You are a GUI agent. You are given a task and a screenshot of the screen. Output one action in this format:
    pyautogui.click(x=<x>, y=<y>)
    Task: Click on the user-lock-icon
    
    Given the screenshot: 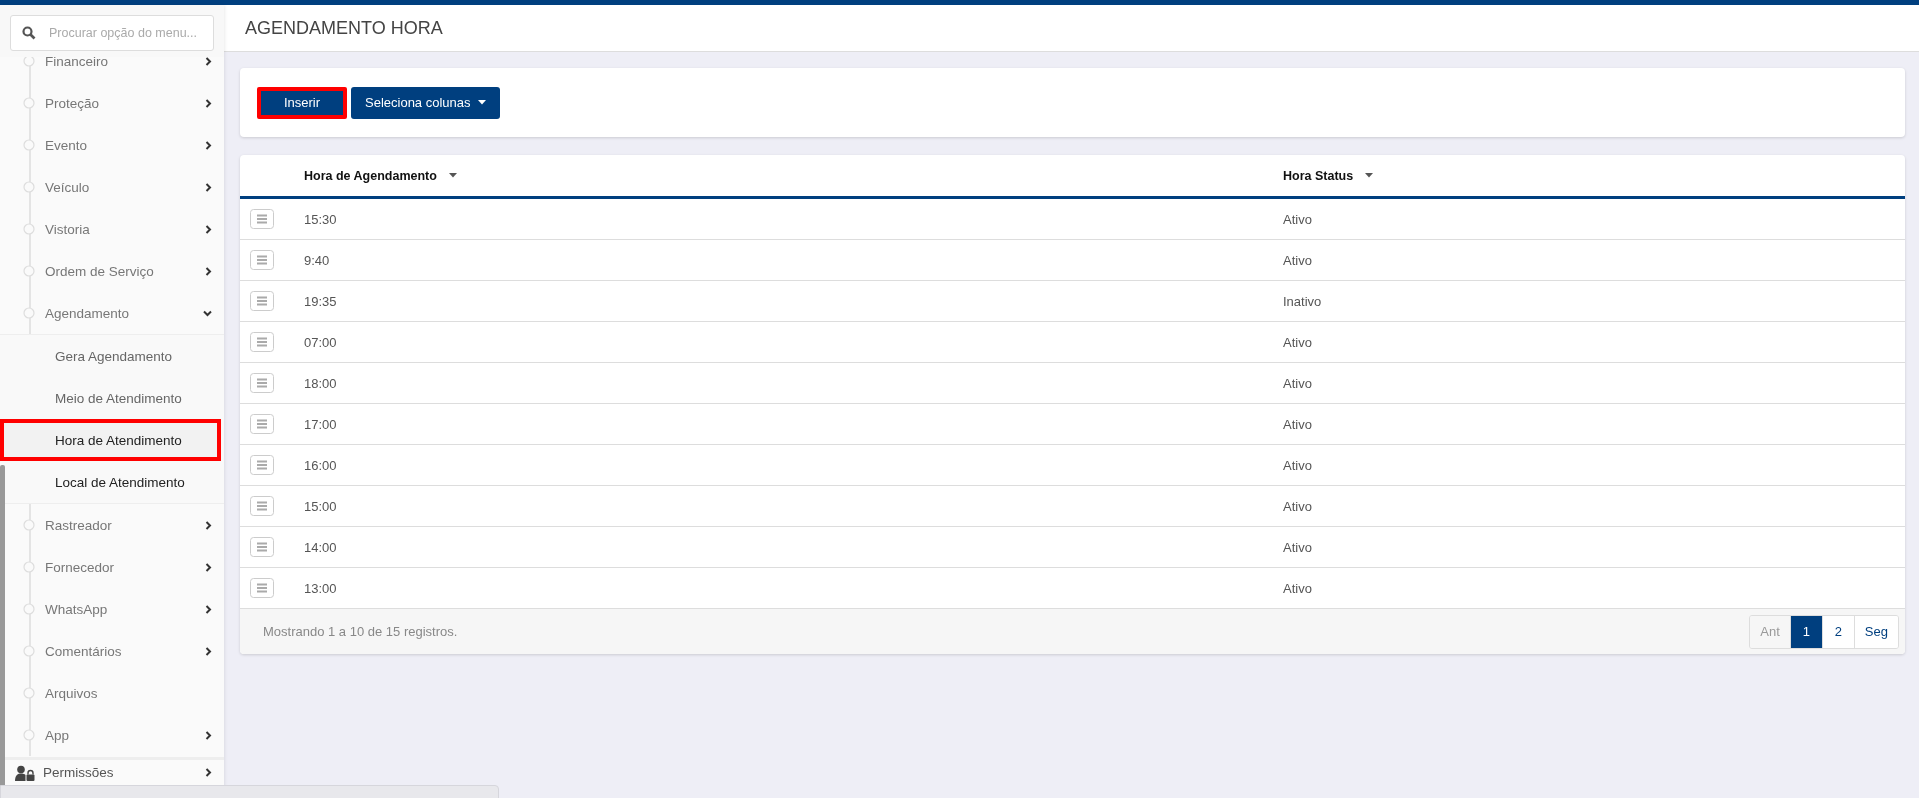 What is the action you would take?
    pyautogui.click(x=25, y=772)
    